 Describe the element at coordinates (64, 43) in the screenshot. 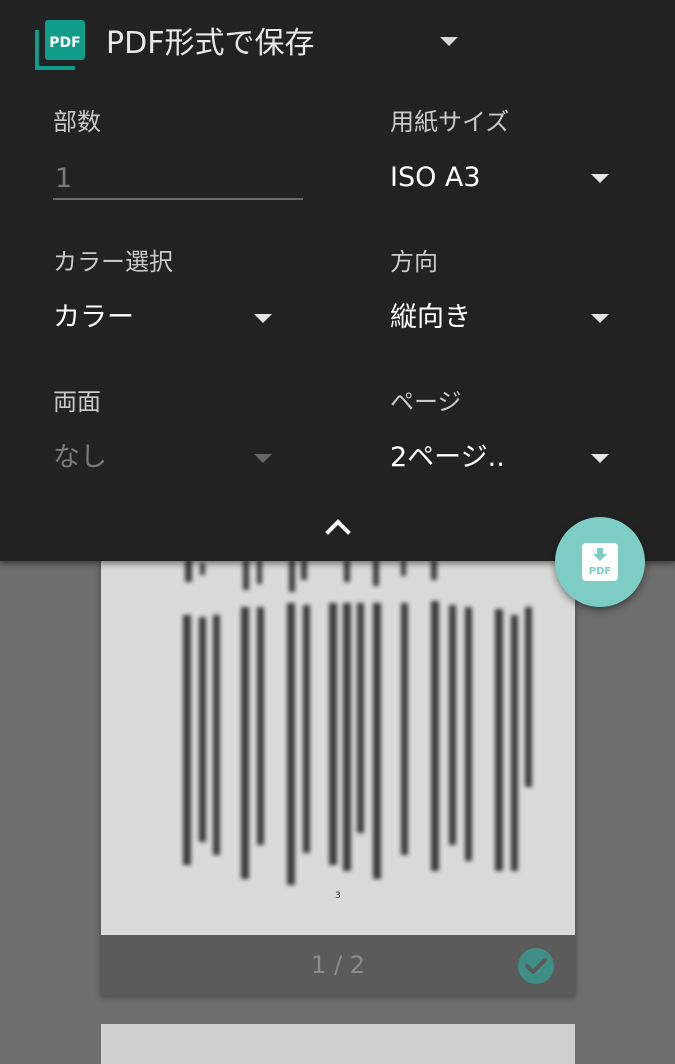

I see `pdf-logo-text: PDF` at that location.